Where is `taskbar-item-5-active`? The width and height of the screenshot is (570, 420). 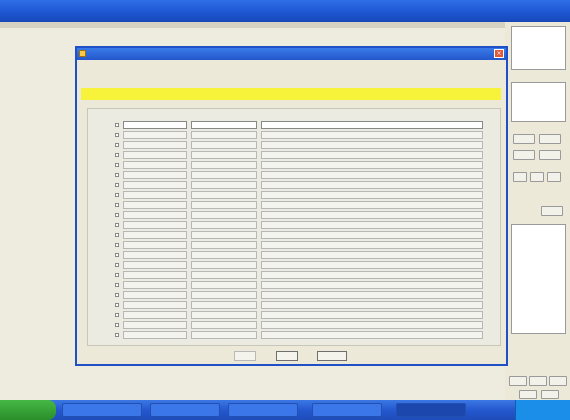 taskbar-item-5-active is located at coordinates (431, 410).